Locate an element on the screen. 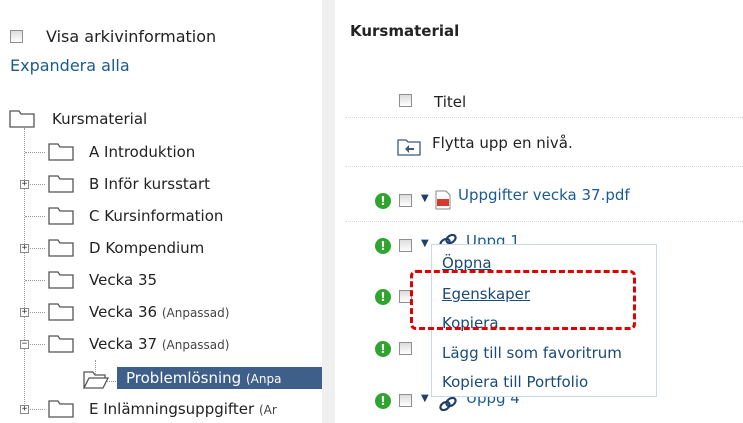  move-up-level-link: Flytta upp en nivå. is located at coordinates (502, 143).